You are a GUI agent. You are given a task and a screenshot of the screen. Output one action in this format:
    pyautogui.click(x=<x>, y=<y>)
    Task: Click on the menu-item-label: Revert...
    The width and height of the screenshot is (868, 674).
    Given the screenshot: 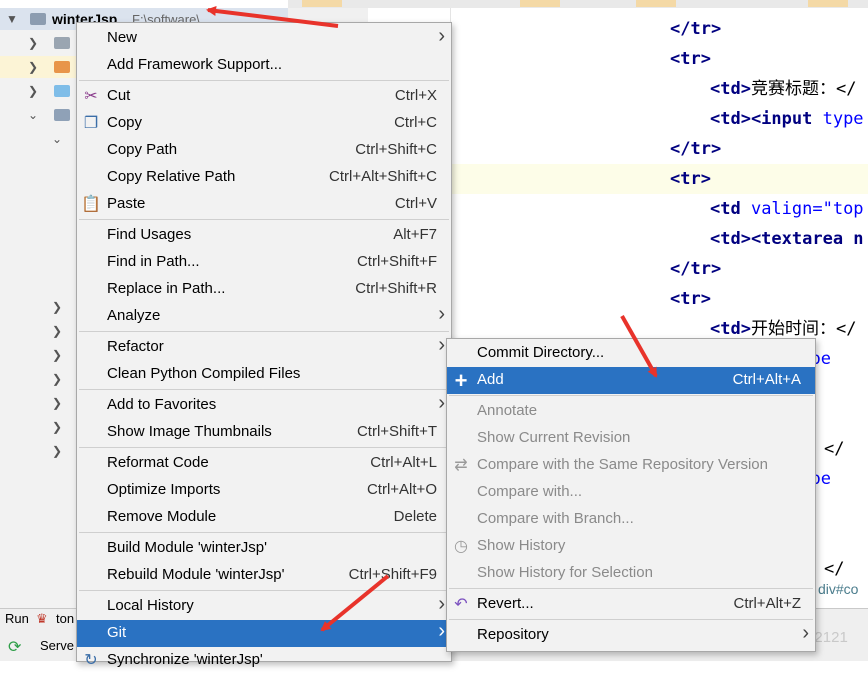 What is the action you would take?
    pyautogui.click(x=505, y=603)
    